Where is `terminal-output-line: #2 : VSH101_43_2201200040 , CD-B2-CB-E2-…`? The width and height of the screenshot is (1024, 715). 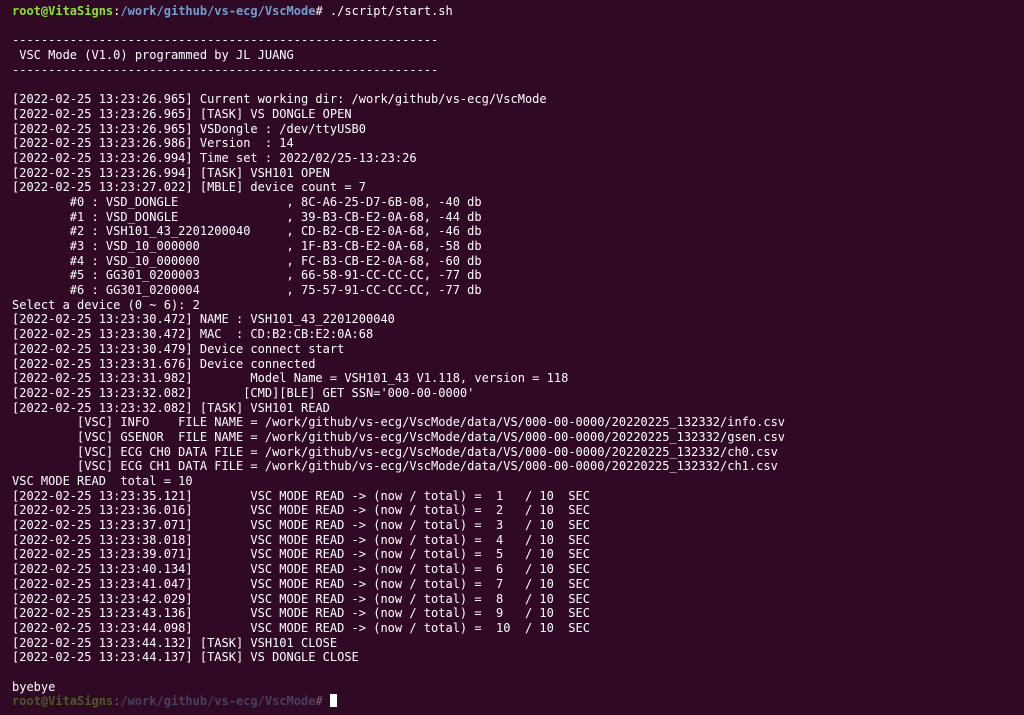 terminal-output-line: #2 : VSH101_43_2201200040 , CD-B2-CB-E2-… is located at coordinates (247, 231).